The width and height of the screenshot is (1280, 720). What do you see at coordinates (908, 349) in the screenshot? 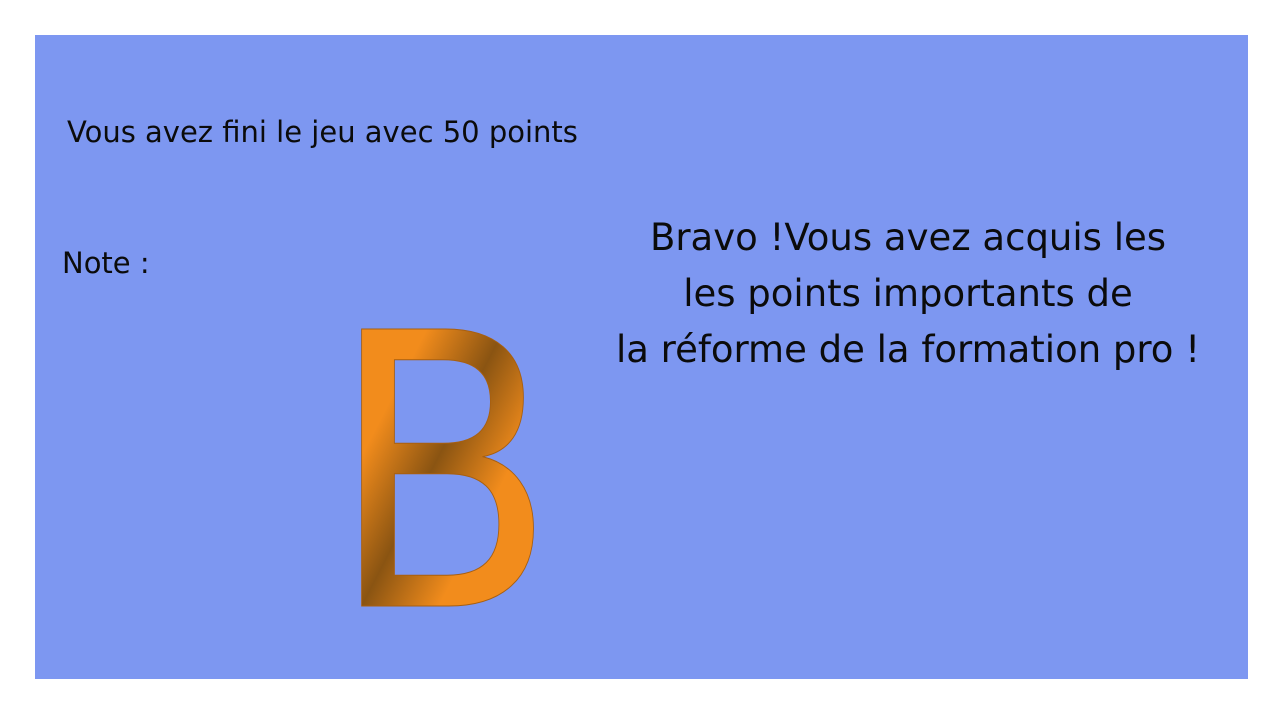
I see `message-line-3: la réforme de la formation pro !` at bounding box center [908, 349].